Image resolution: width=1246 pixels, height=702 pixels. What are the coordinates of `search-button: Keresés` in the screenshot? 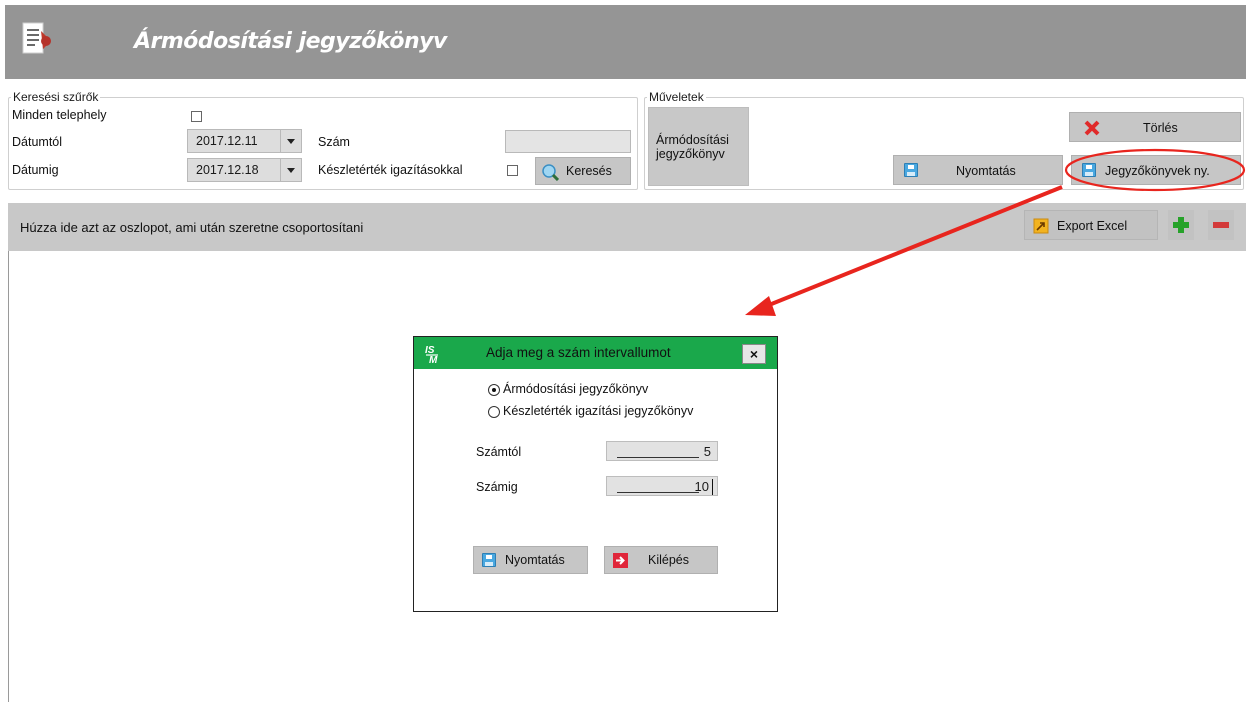 It's located at (583, 171).